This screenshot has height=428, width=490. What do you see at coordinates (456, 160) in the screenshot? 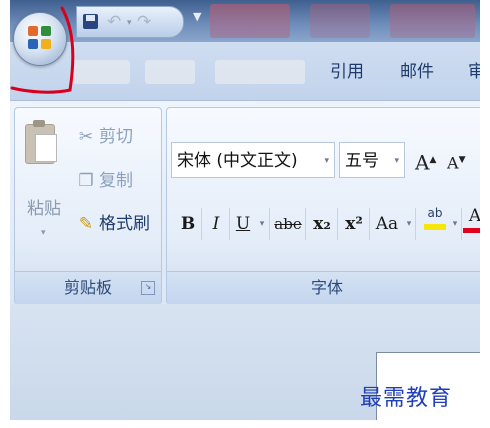
I see `shrink-font-button: A▼` at bounding box center [456, 160].